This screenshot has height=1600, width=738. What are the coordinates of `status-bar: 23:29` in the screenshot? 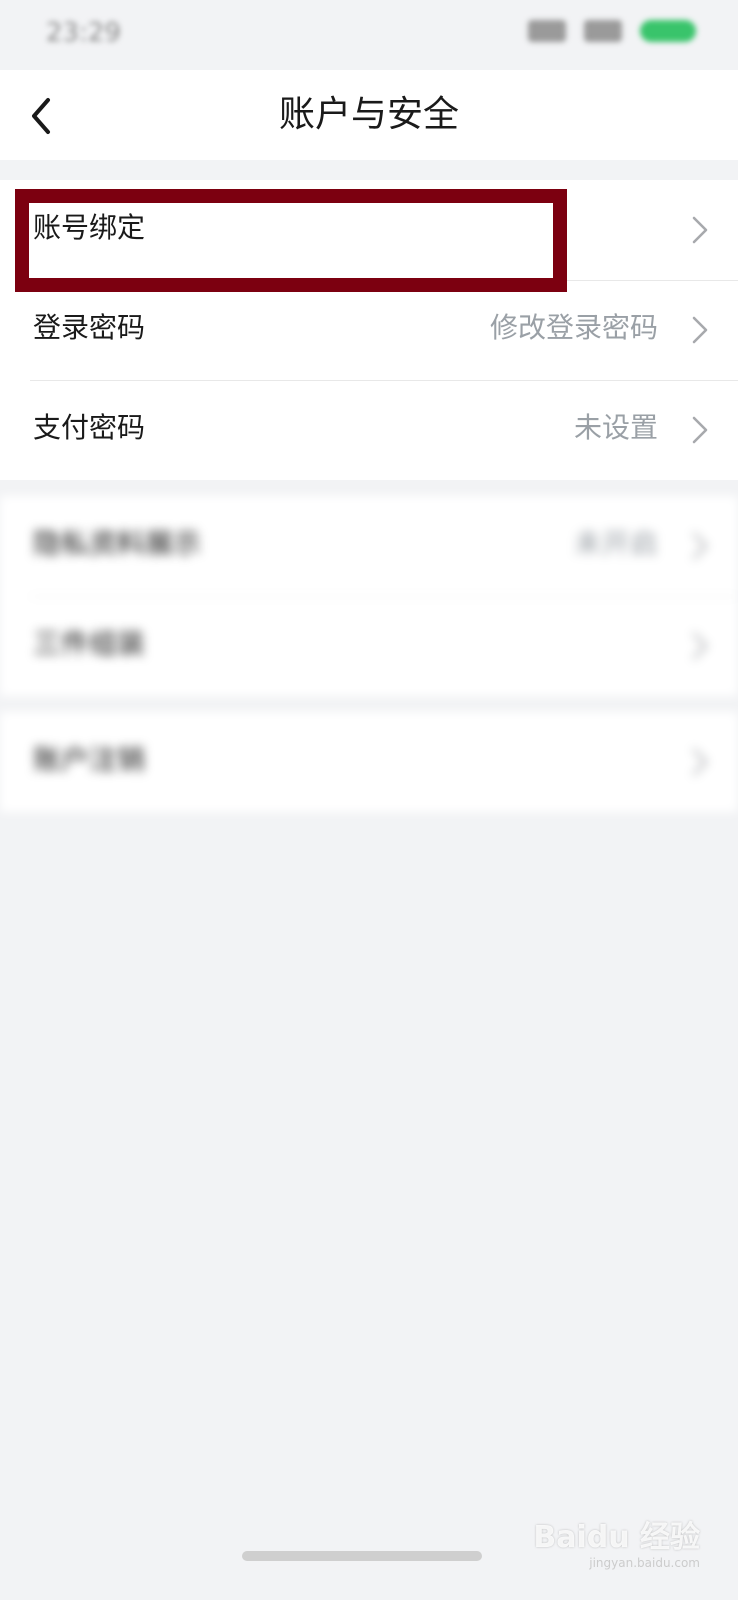 It's located at (369, 35).